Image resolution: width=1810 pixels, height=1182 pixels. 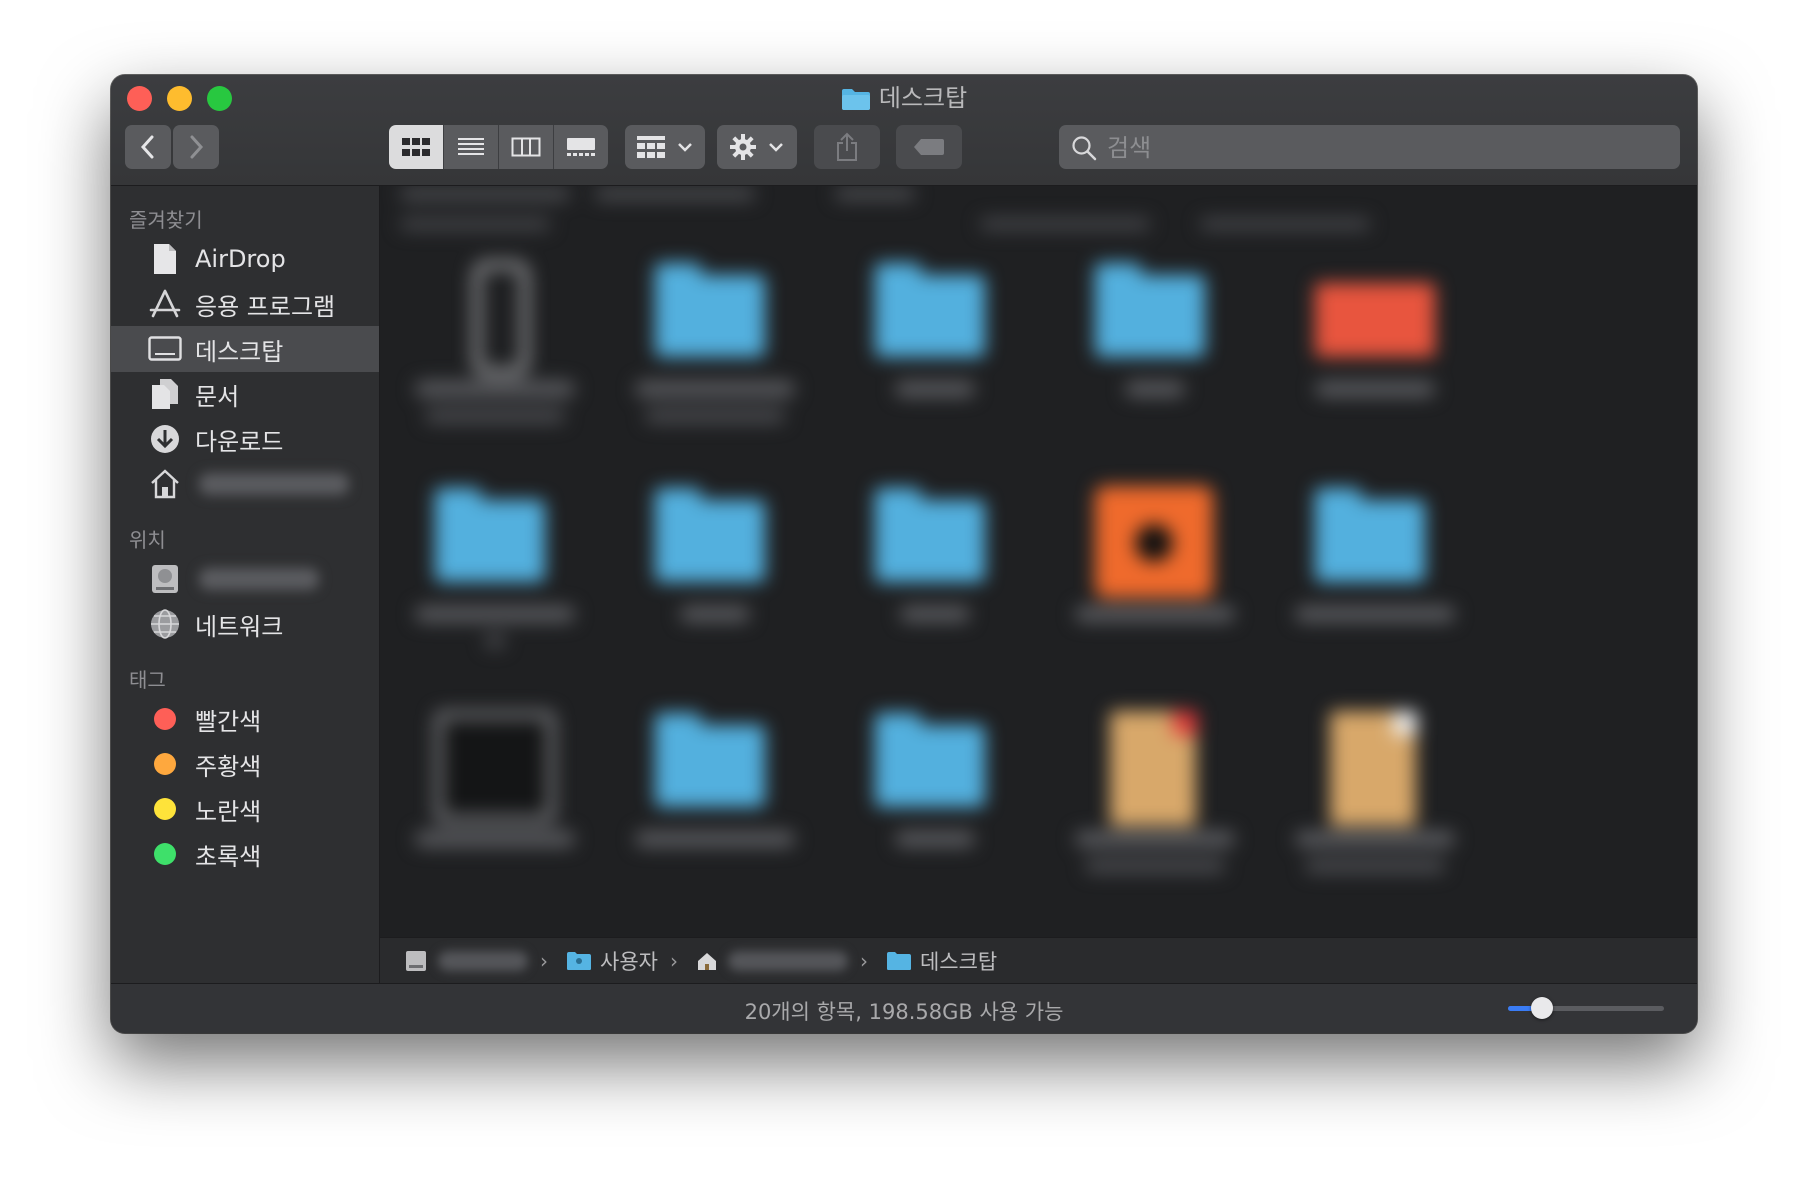 I want to click on path-segment-home, so click(x=772, y=961).